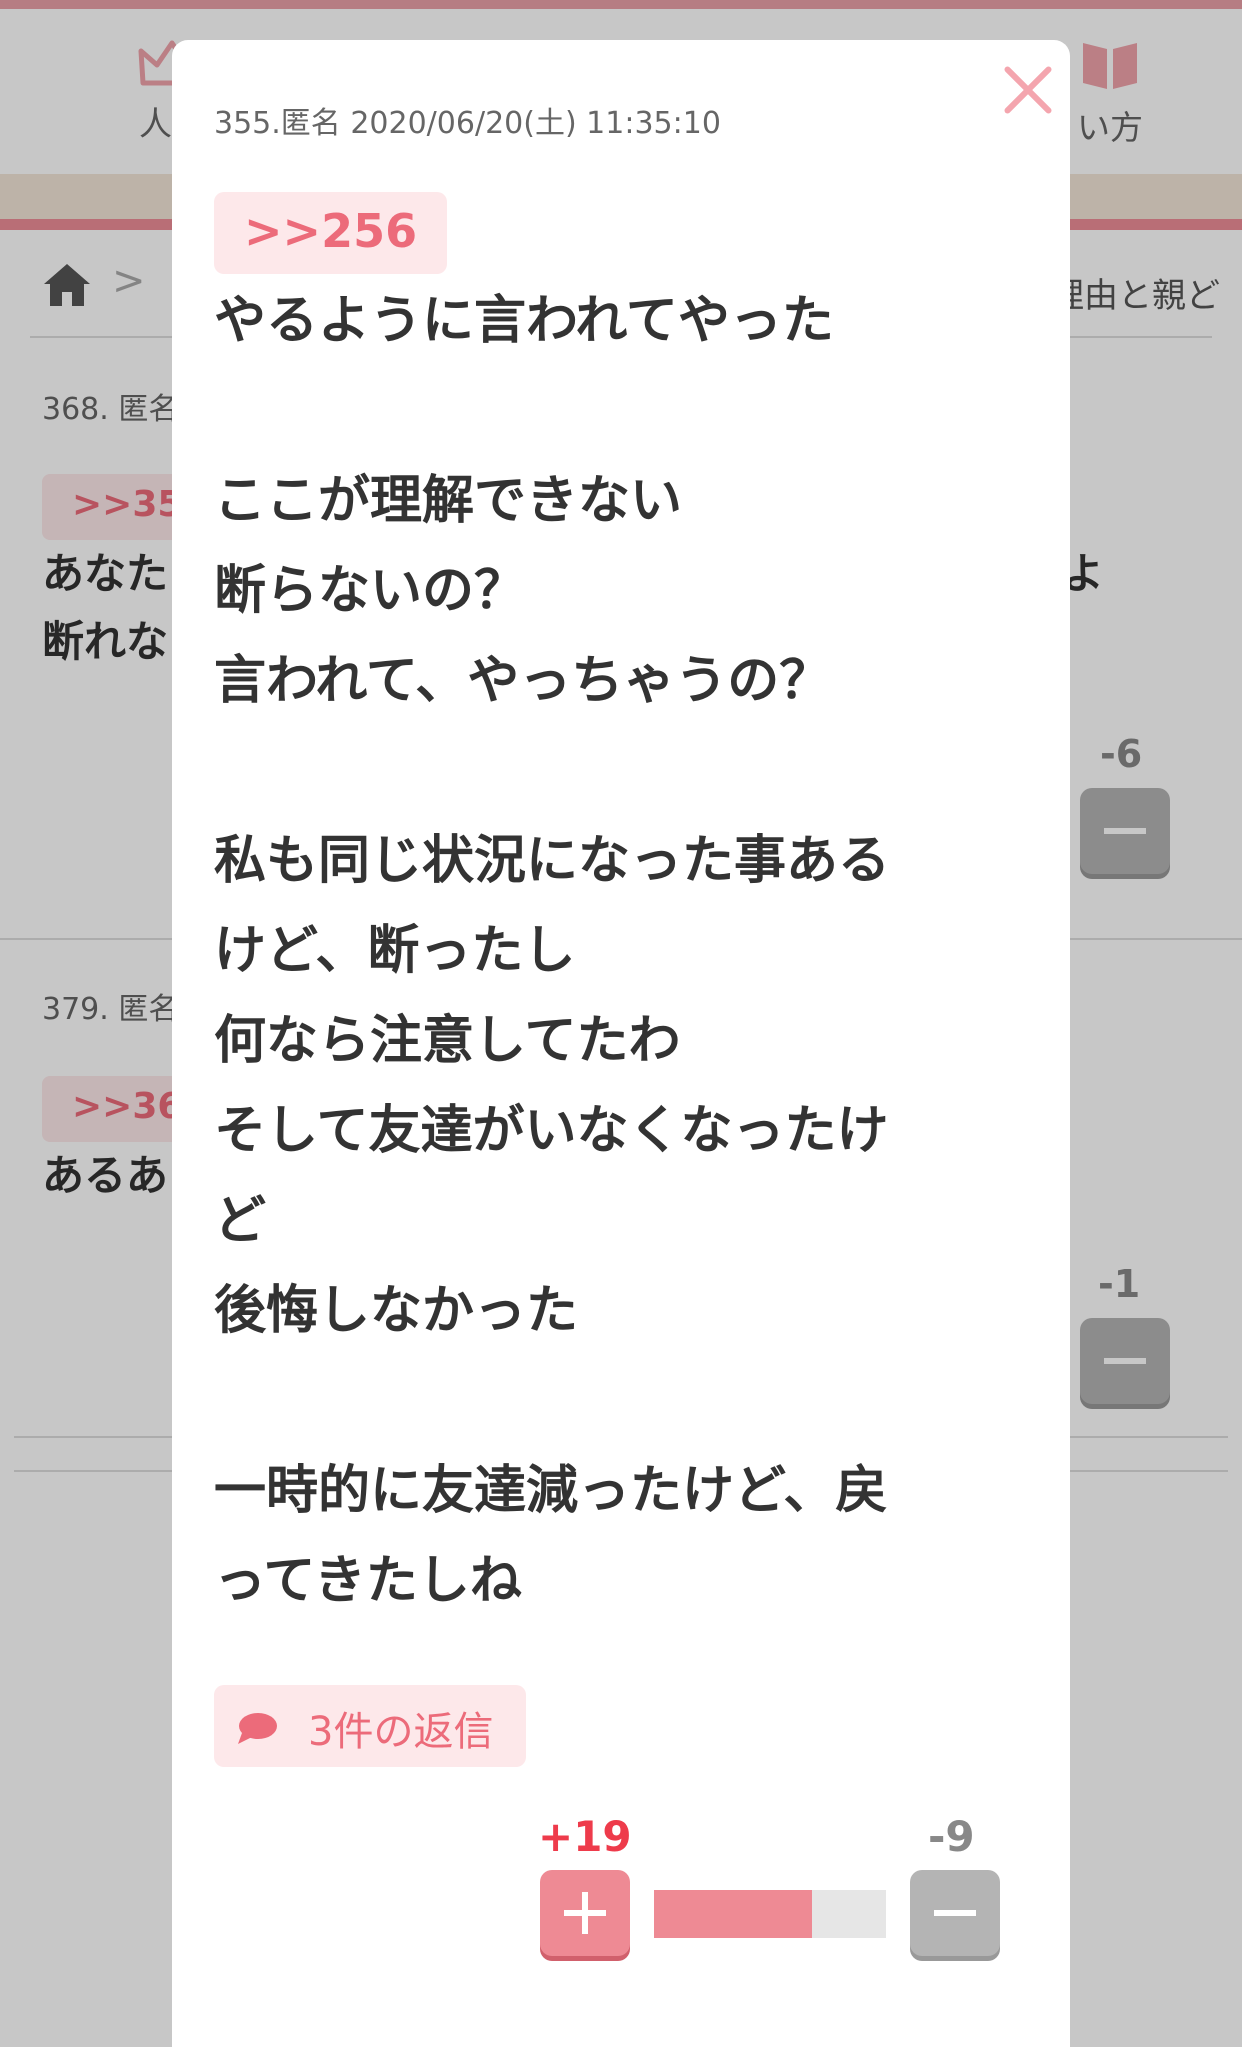 The height and width of the screenshot is (2047, 1242). I want to click on comment-text-line: 言われて、やっちゃうの？, so click(523, 681).